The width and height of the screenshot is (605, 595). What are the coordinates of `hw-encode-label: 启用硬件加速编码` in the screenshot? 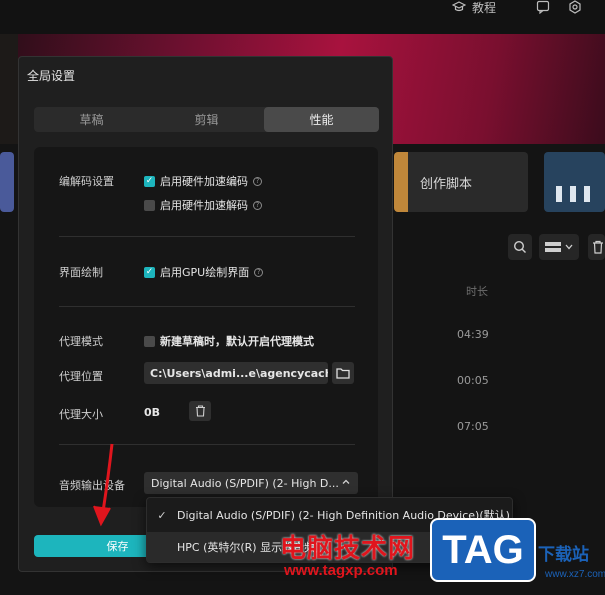 It's located at (204, 181).